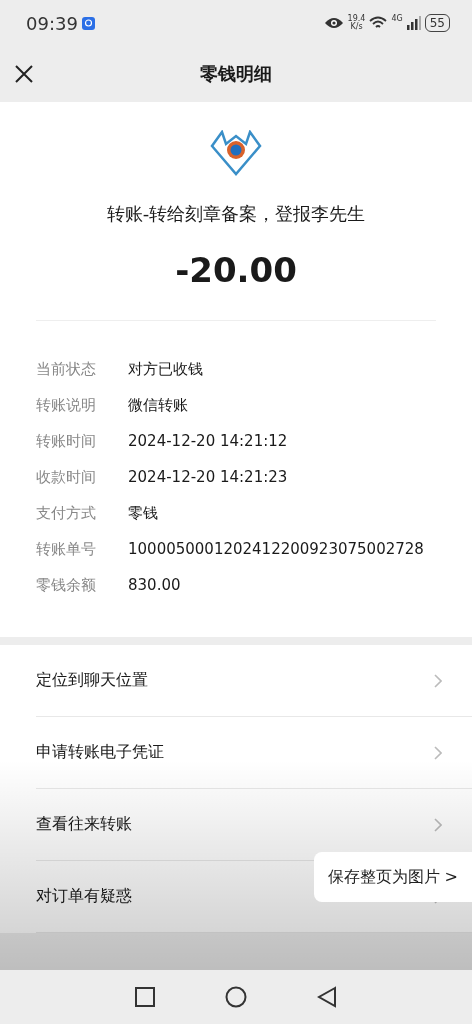 This screenshot has height=1024, width=472. Describe the element at coordinates (100, 752) in the screenshot. I see `action-label: 申请转账电子凭证` at that location.